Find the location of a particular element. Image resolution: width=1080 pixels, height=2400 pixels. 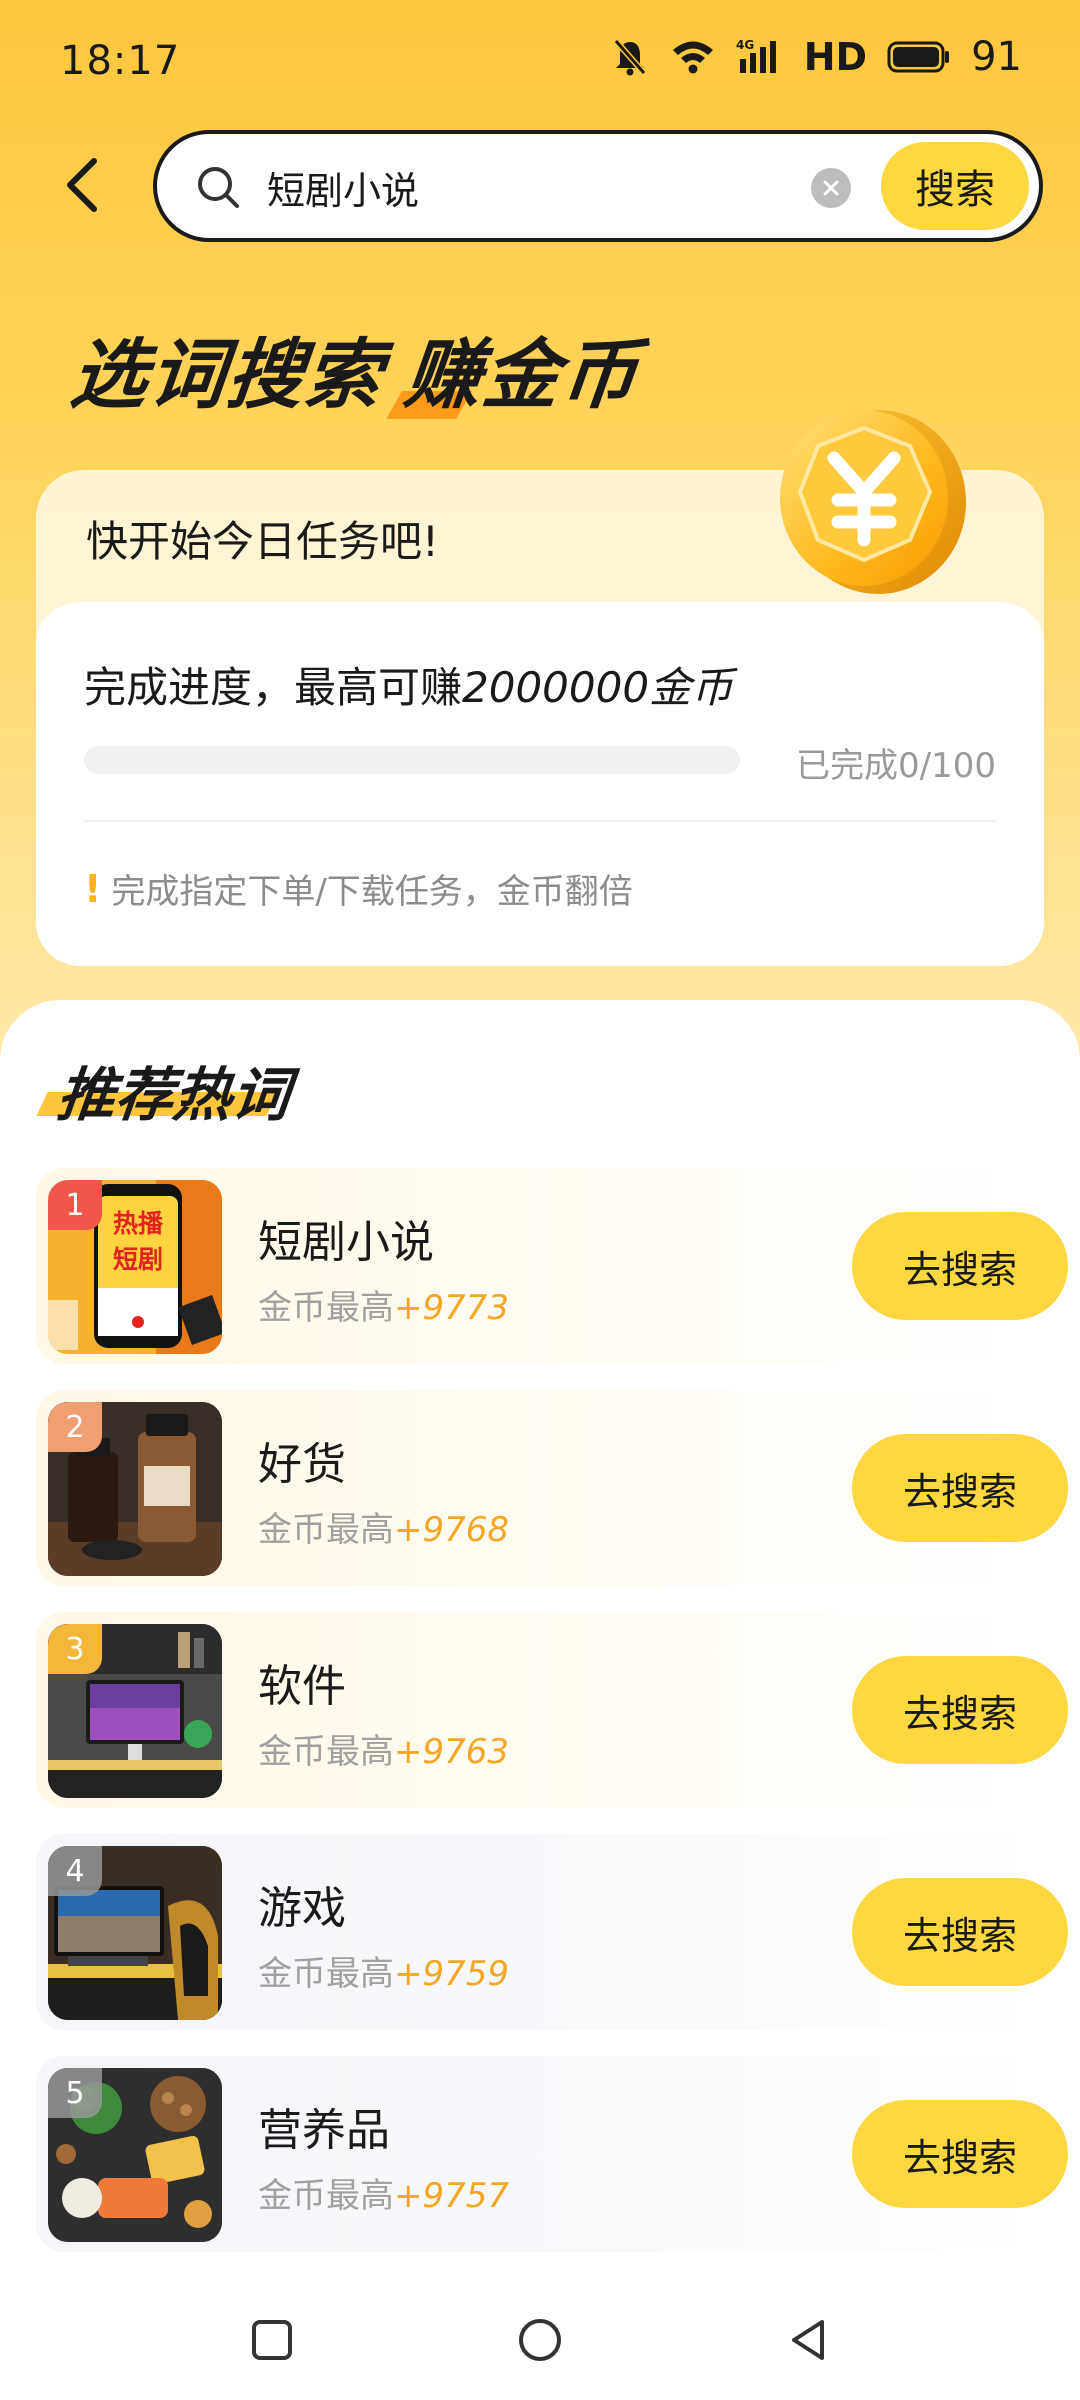

circle-icon is located at coordinates (540, 2340).